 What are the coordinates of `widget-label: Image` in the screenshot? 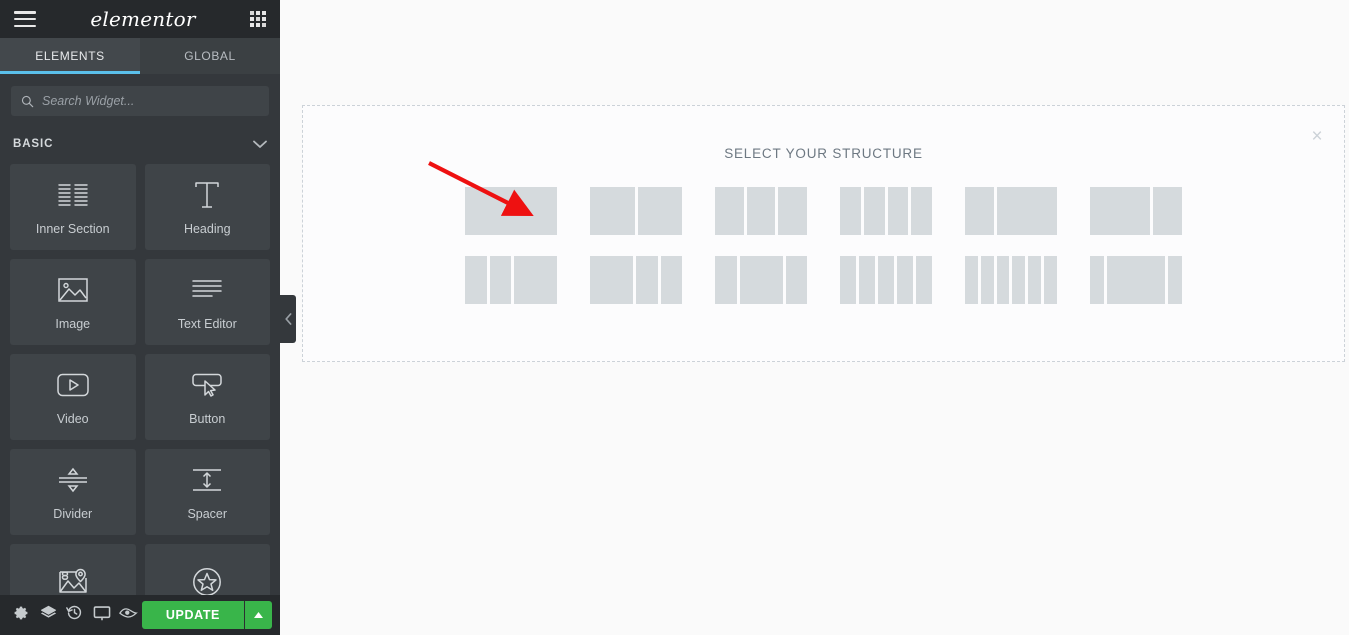 It's located at (73, 323).